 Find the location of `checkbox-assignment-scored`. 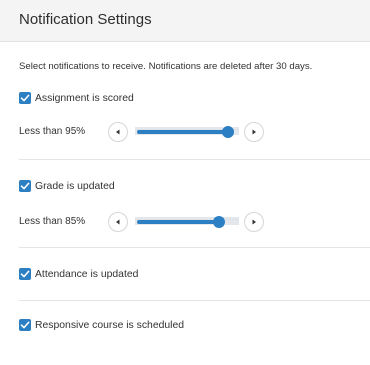

checkbox-assignment-scored is located at coordinates (25, 98).